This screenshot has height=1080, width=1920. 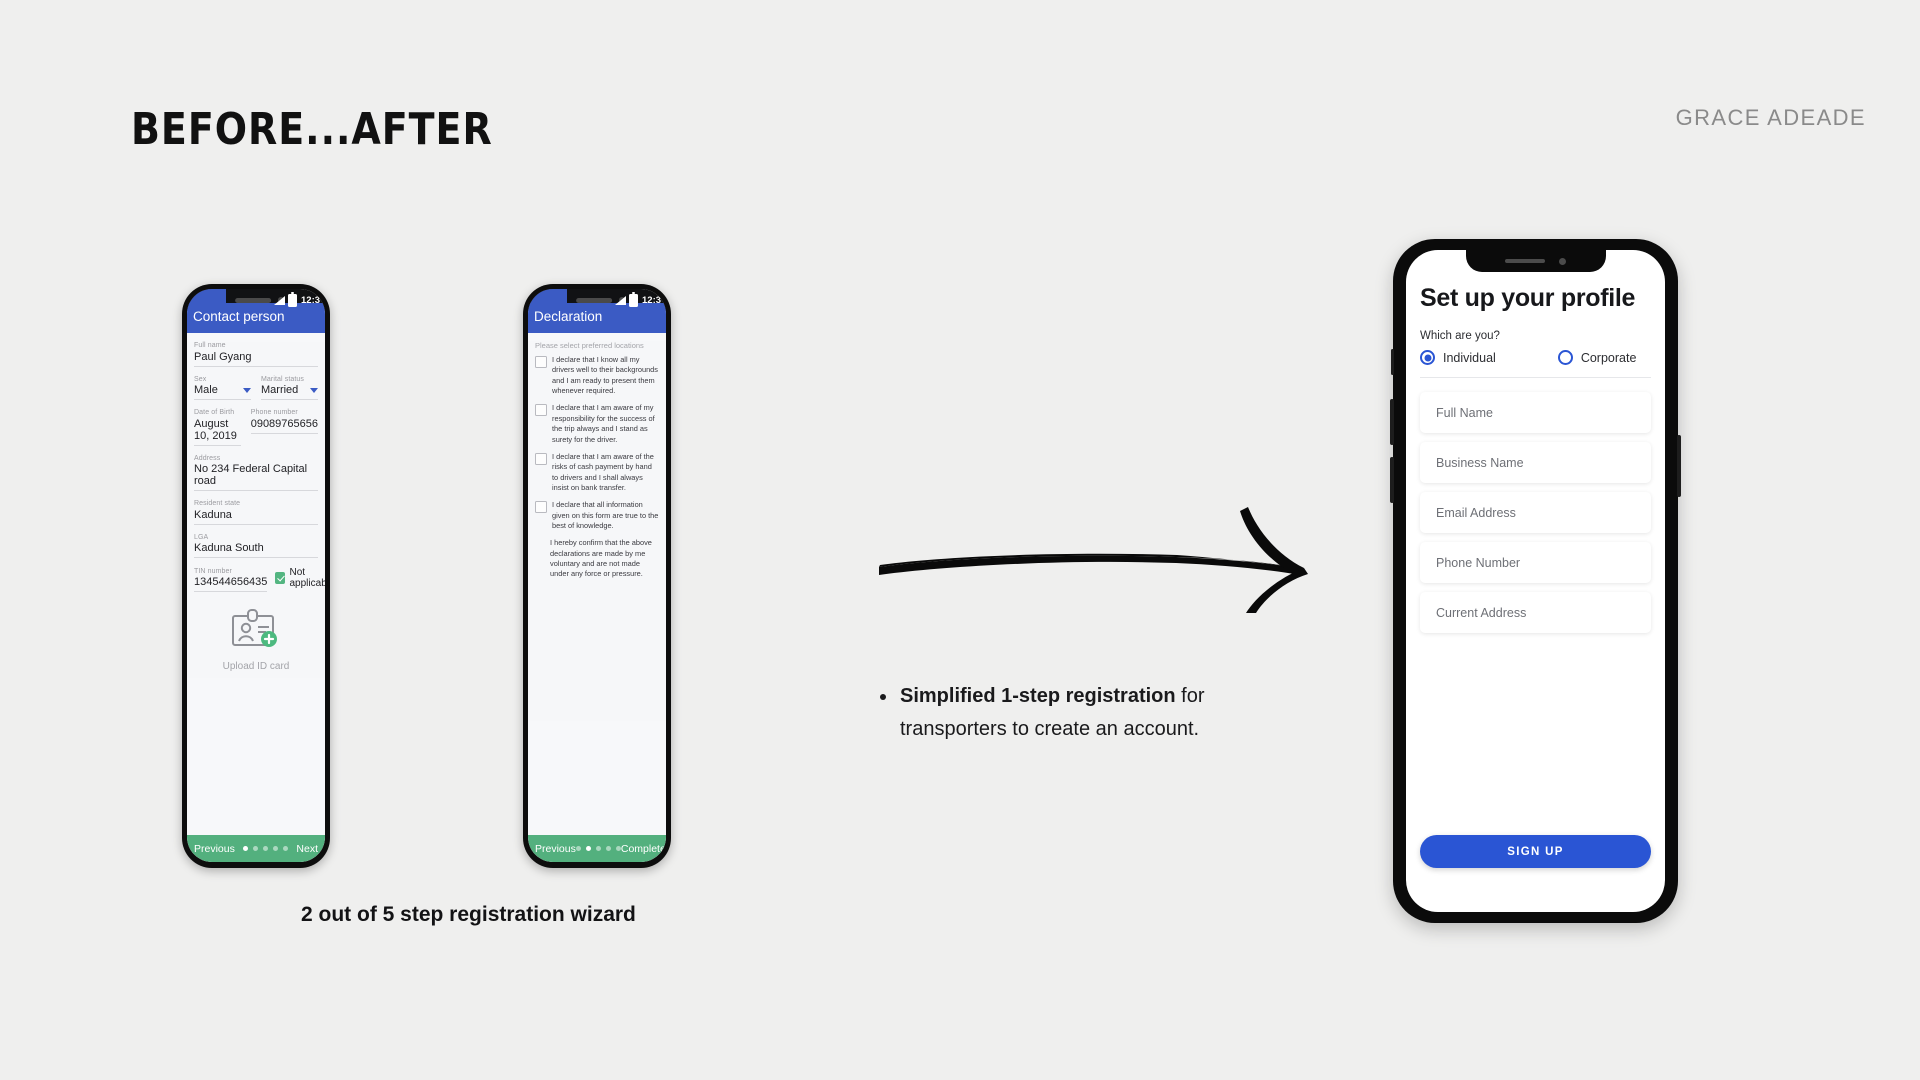 I want to click on field-label: Sex, so click(x=200, y=379).